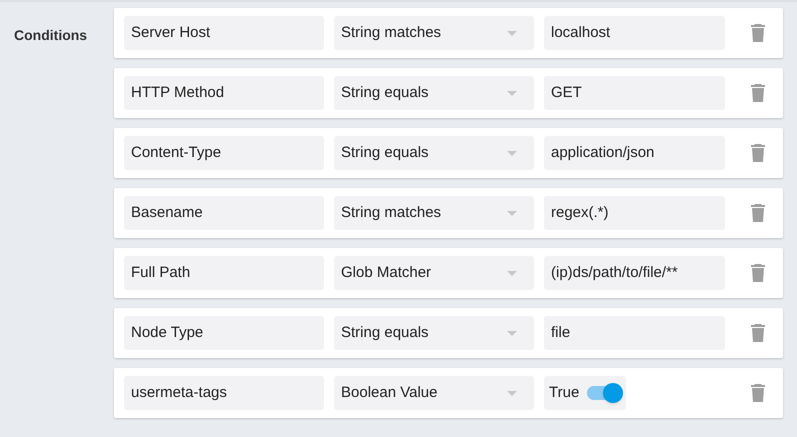 The height and width of the screenshot is (437, 797). I want to click on field-input: Full Path, so click(224, 273).